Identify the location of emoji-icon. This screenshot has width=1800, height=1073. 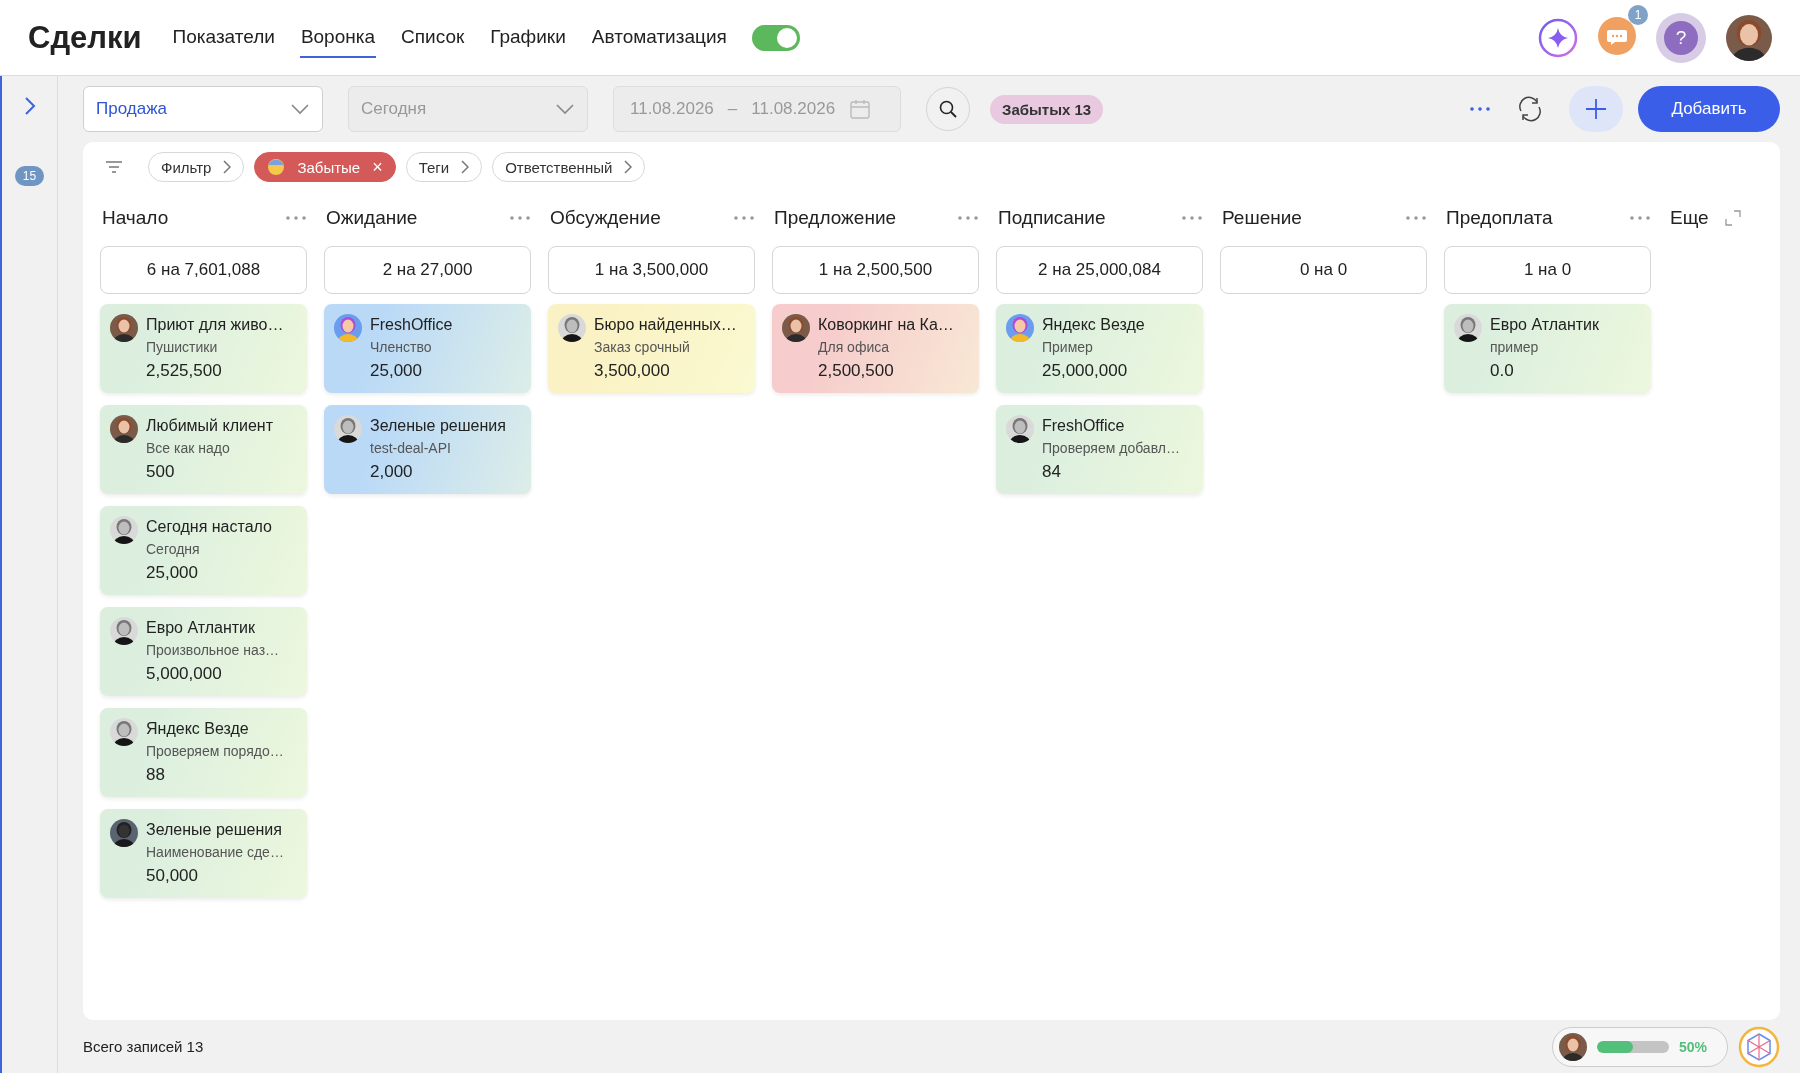
(276, 167).